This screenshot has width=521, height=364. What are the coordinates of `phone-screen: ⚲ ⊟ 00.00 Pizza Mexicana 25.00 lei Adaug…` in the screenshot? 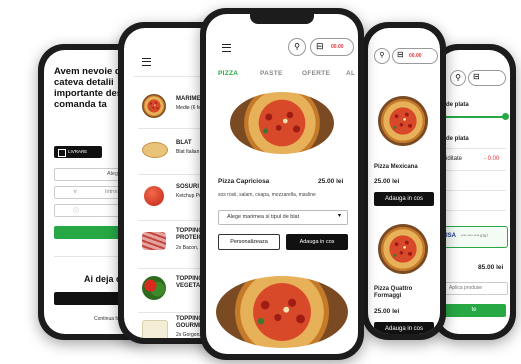 It's located at (404, 181).